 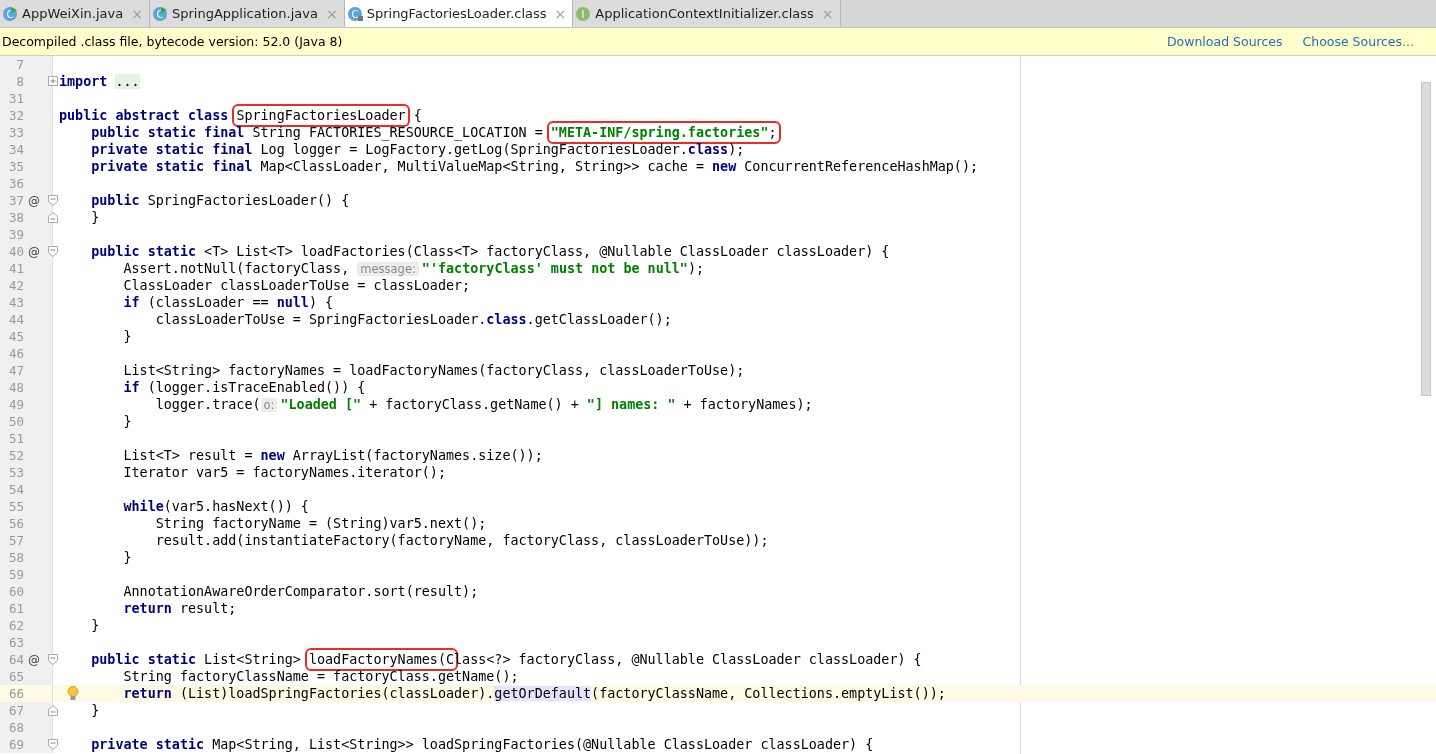 What do you see at coordinates (220, 200) in the screenshot?
I see `code-text: public SpringFactoriesLoader() {` at bounding box center [220, 200].